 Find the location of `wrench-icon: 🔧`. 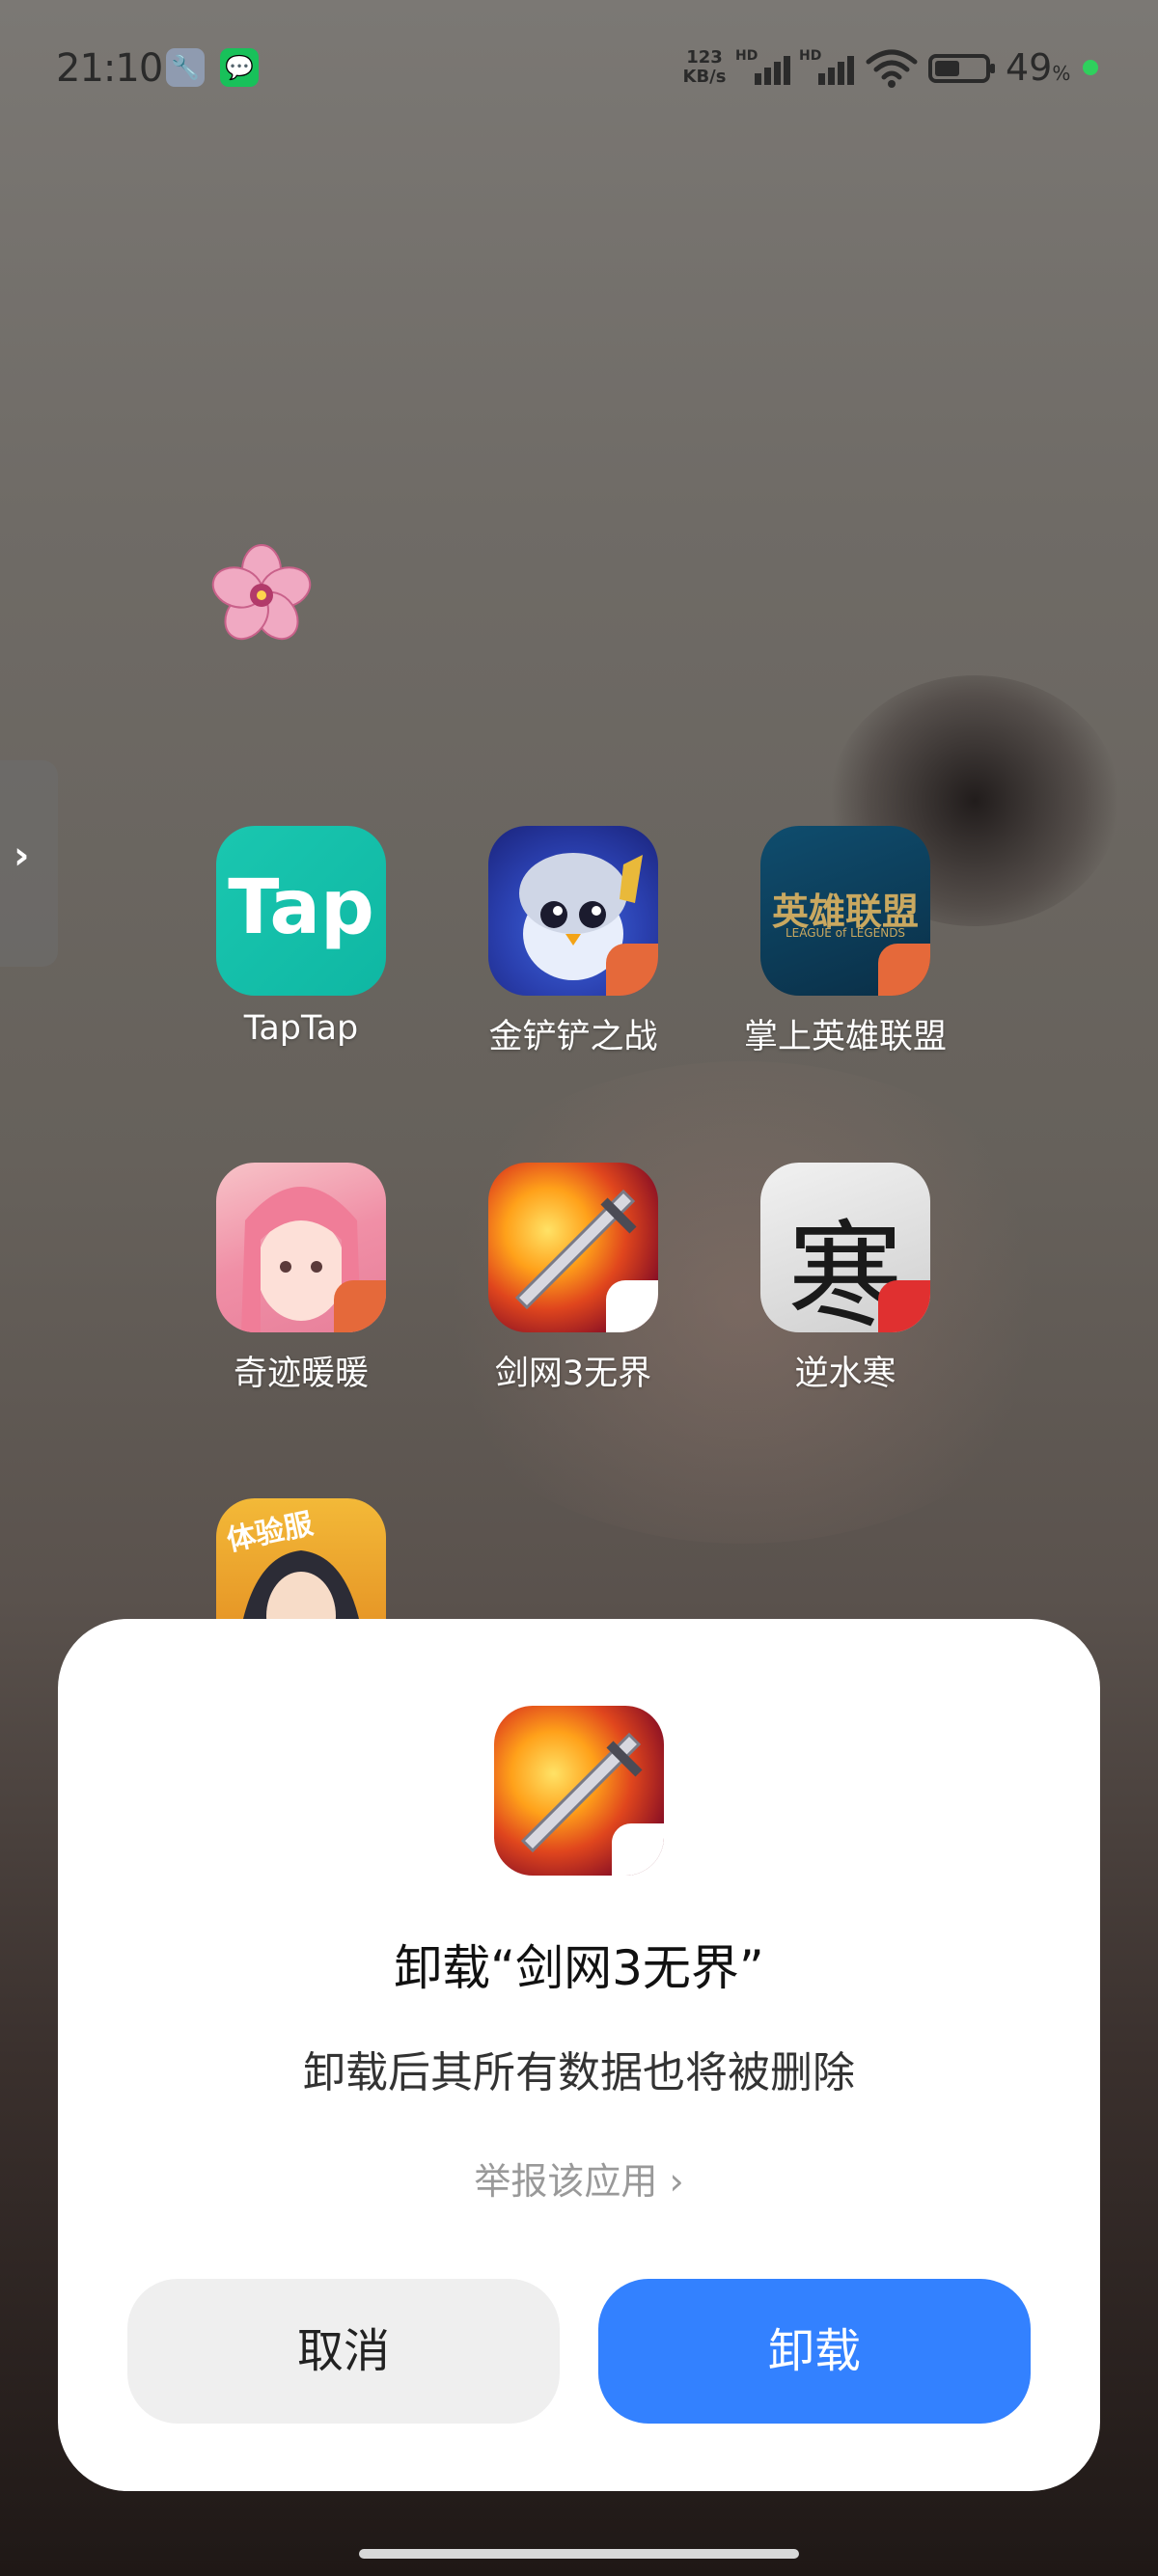

wrench-icon: 🔧 is located at coordinates (185, 67).